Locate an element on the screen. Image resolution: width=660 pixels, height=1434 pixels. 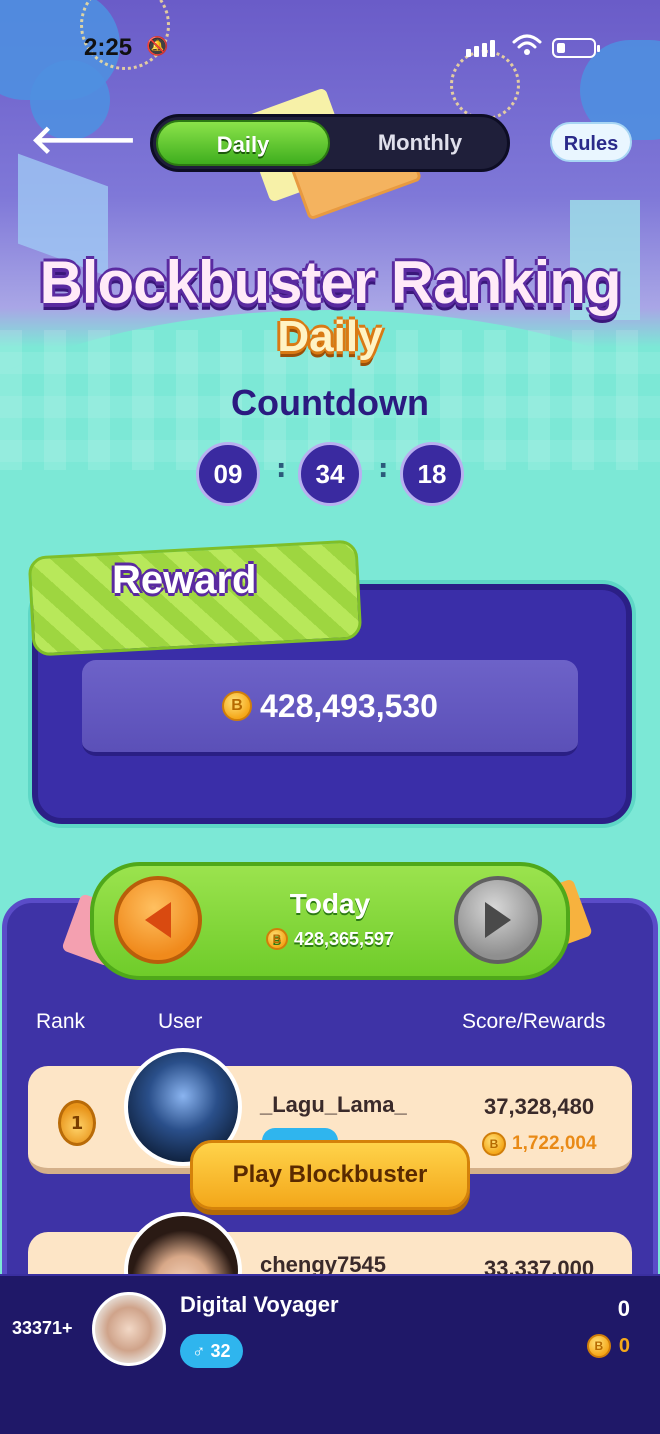
user-name: _Lagu_Lama_ is located at coordinates (333, 1104).